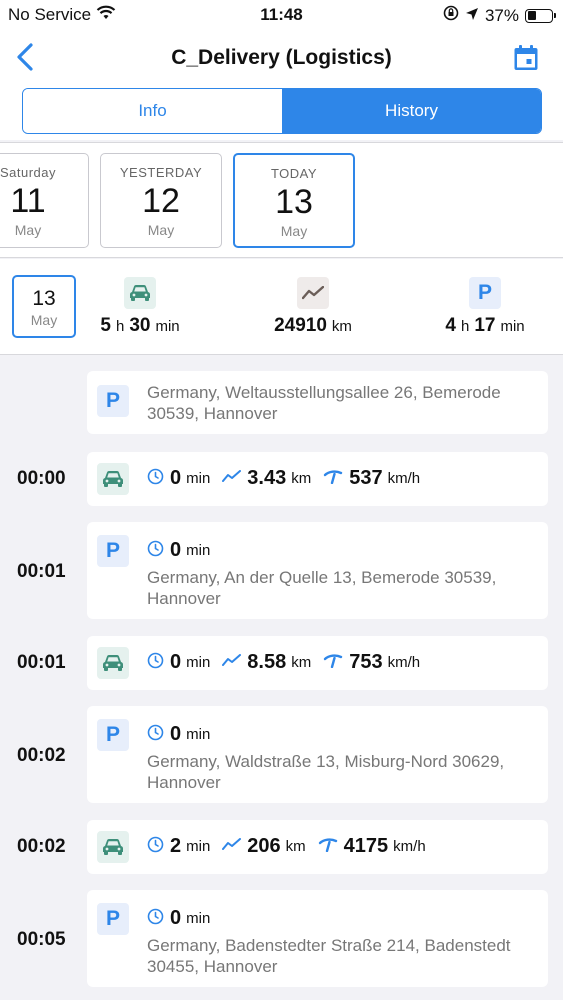 The image size is (563, 1000). What do you see at coordinates (140, 325) in the screenshot?
I see `drive-minutes: 30` at bounding box center [140, 325].